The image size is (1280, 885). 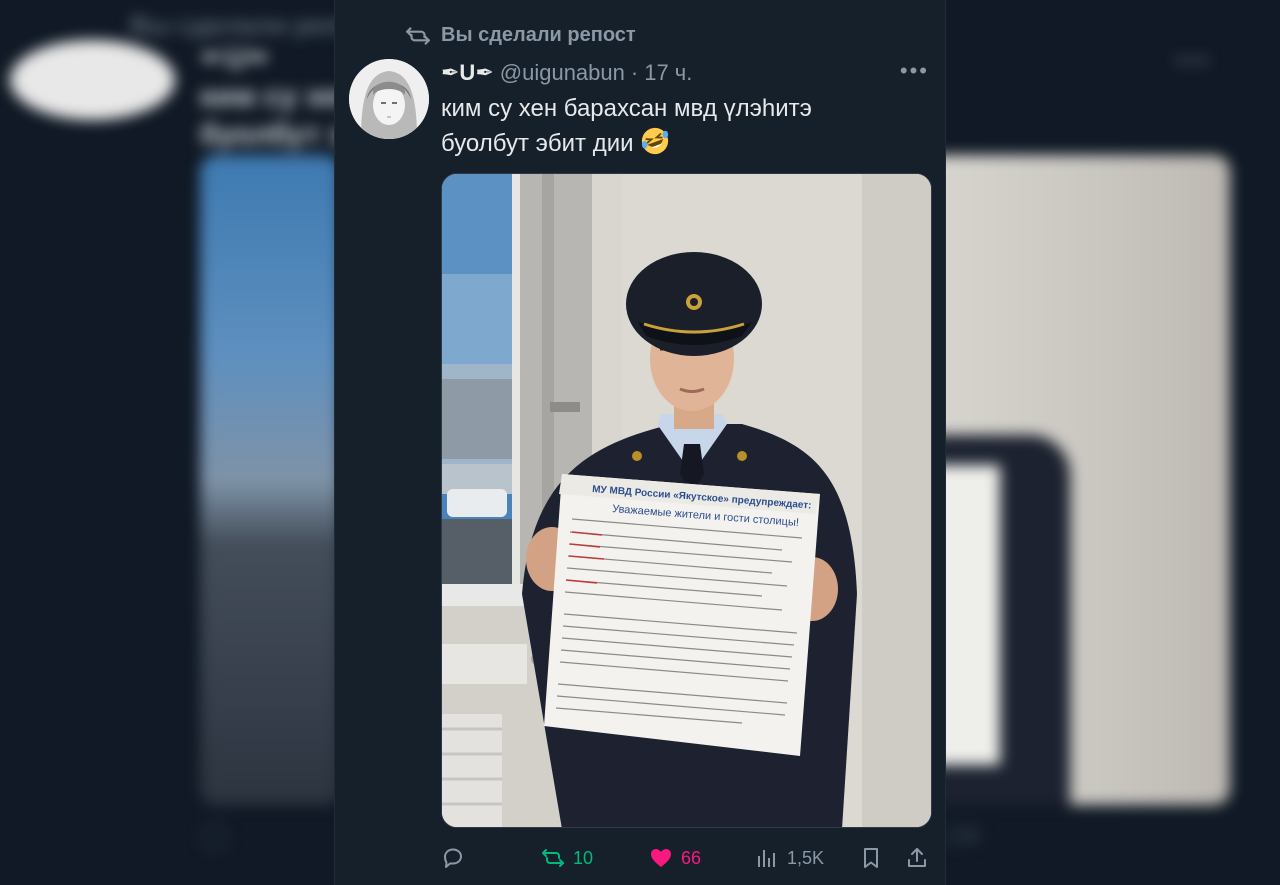 I want to click on rofl-emoji-icon, so click(x=655, y=141).